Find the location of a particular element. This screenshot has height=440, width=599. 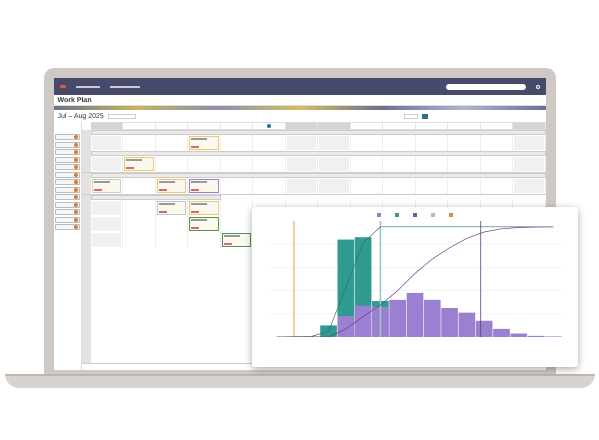

logo-icon is located at coordinates (63, 86).